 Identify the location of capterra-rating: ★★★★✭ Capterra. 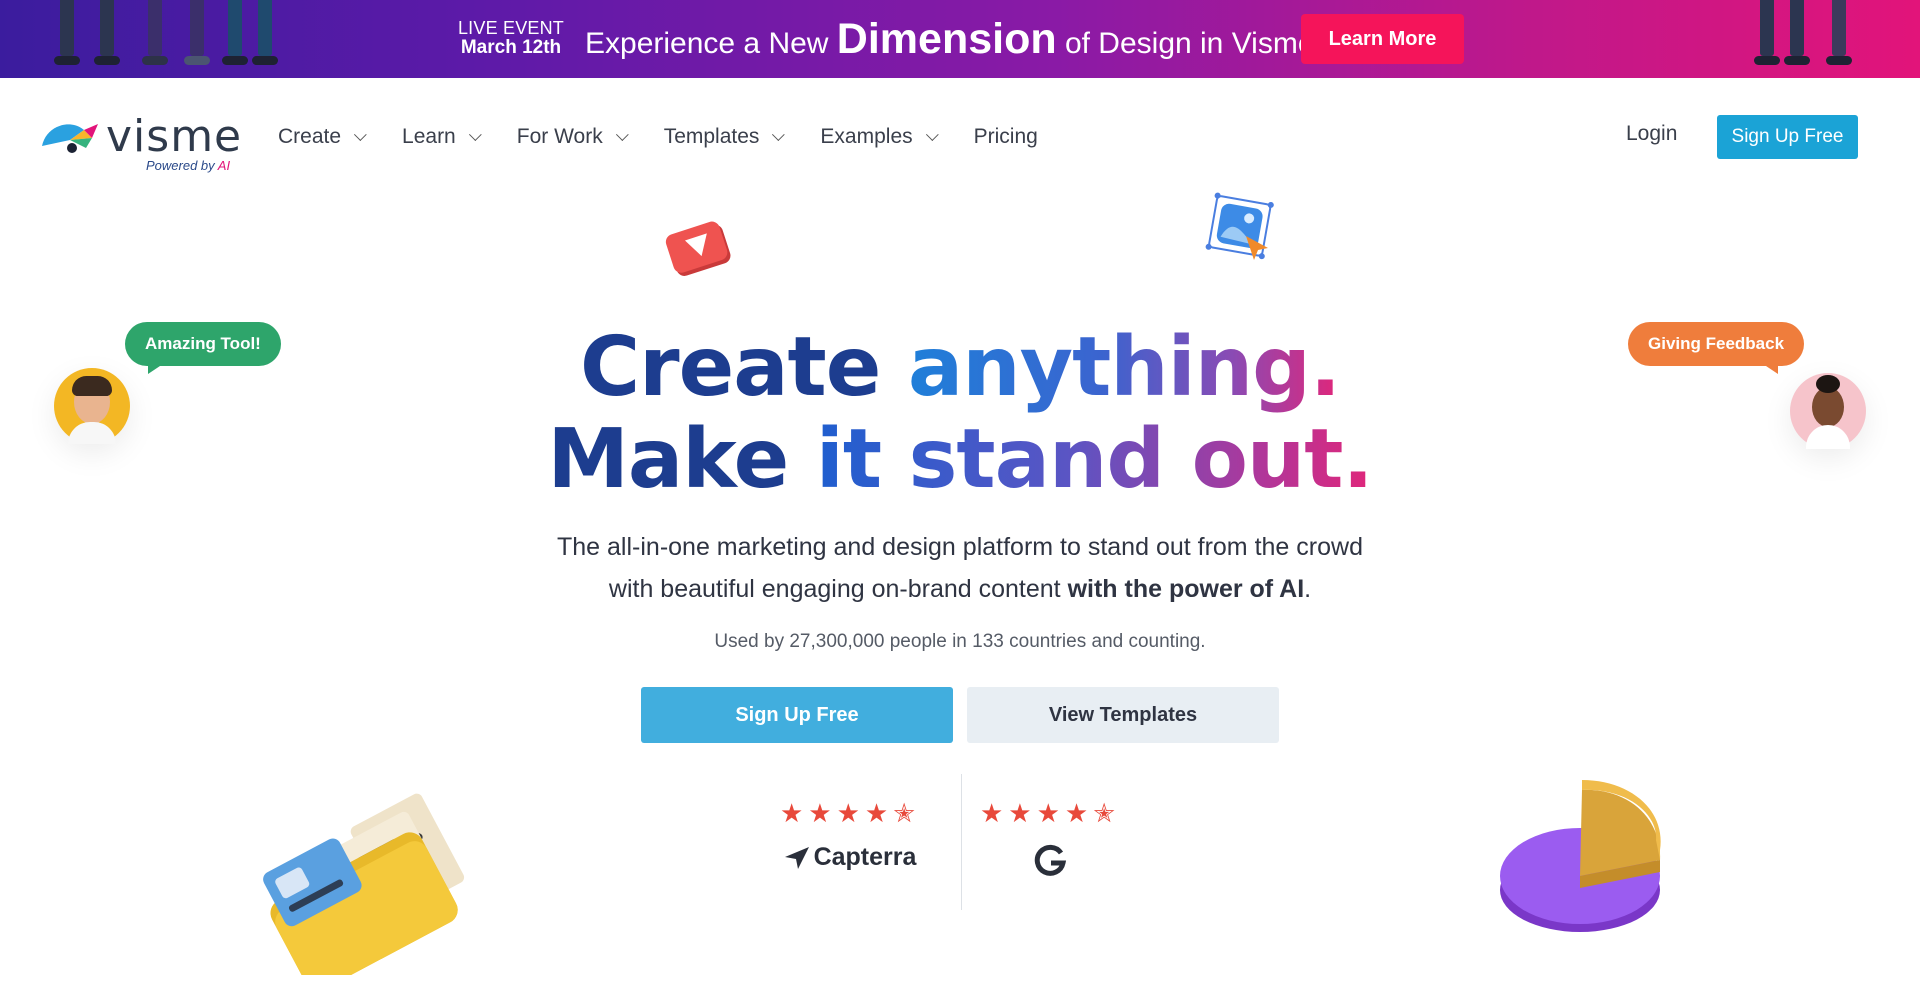
(850, 835).